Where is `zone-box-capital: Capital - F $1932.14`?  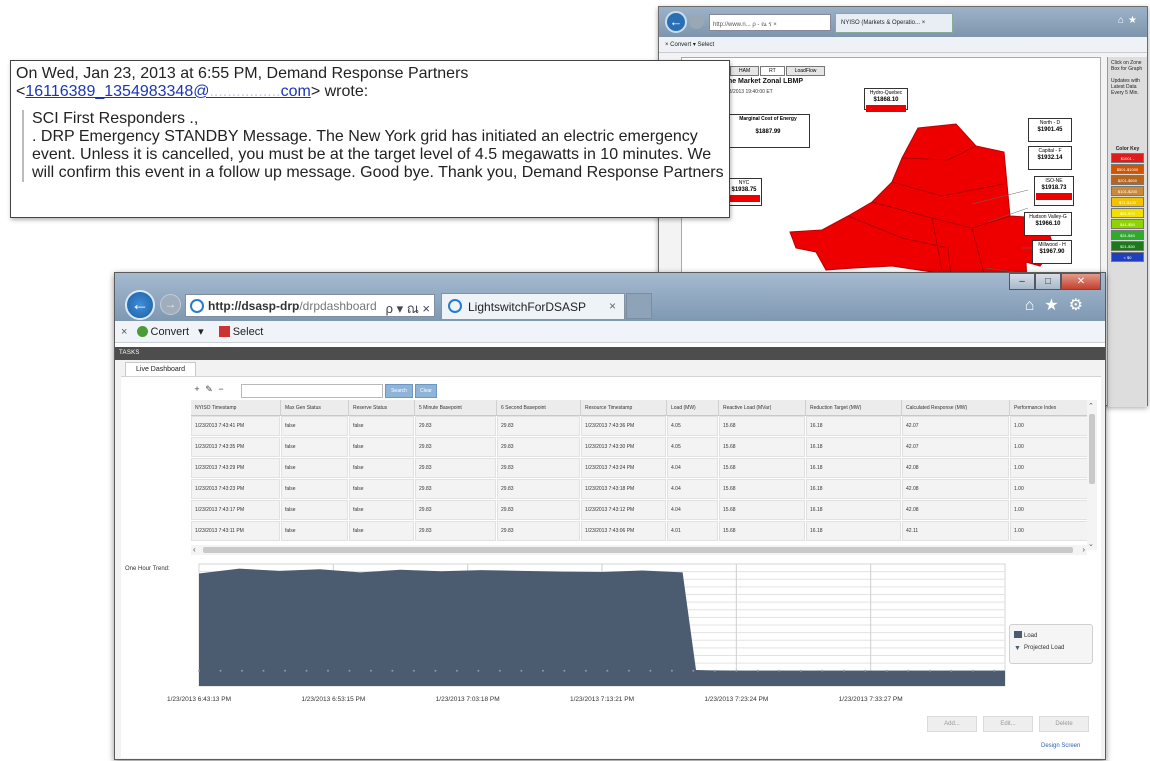
zone-box-capital: Capital - F $1932.14 is located at coordinates (1050, 158).